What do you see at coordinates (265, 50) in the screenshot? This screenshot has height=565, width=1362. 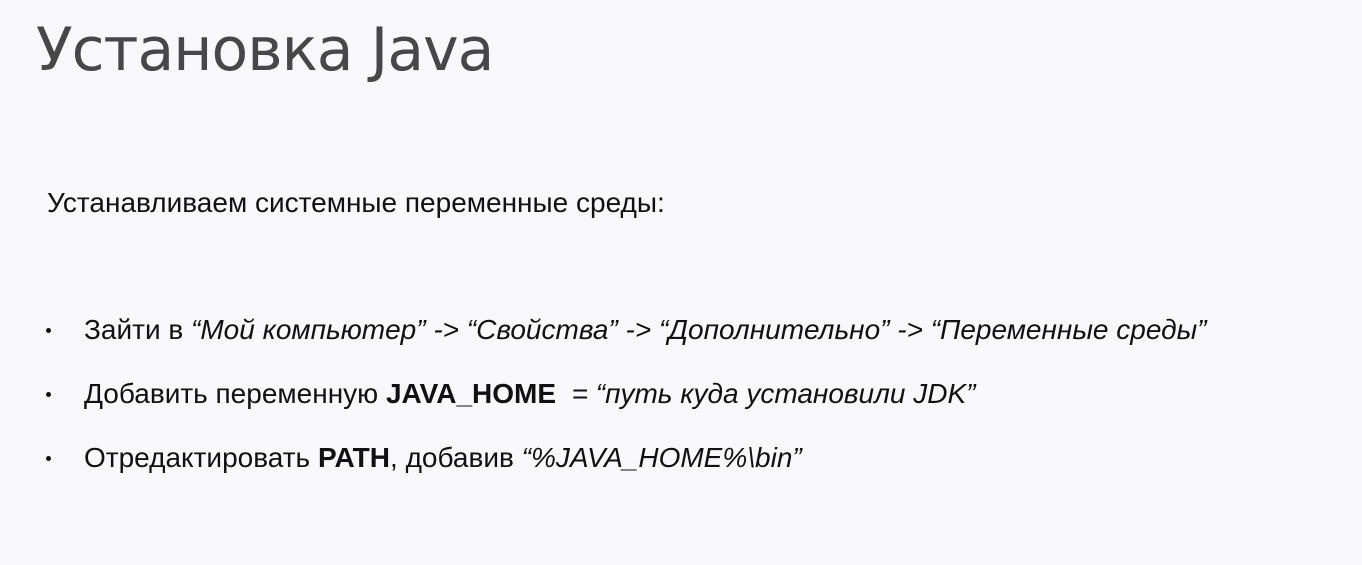 I see `slide-title: Установка Java` at bounding box center [265, 50].